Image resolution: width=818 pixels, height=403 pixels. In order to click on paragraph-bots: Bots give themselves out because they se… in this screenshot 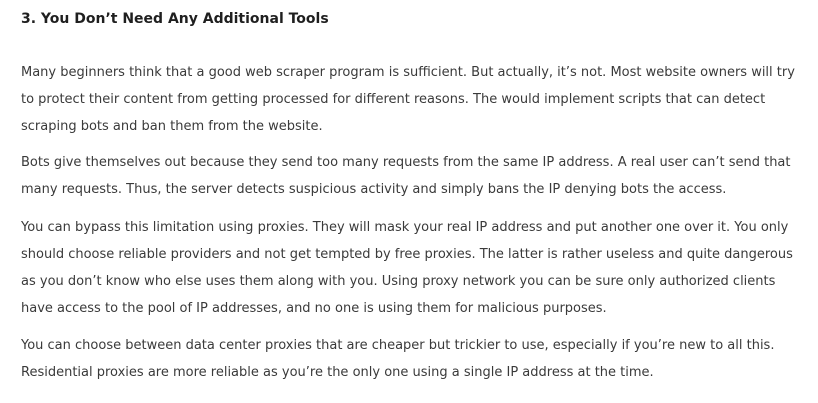, I will do `click(406, 176)`.